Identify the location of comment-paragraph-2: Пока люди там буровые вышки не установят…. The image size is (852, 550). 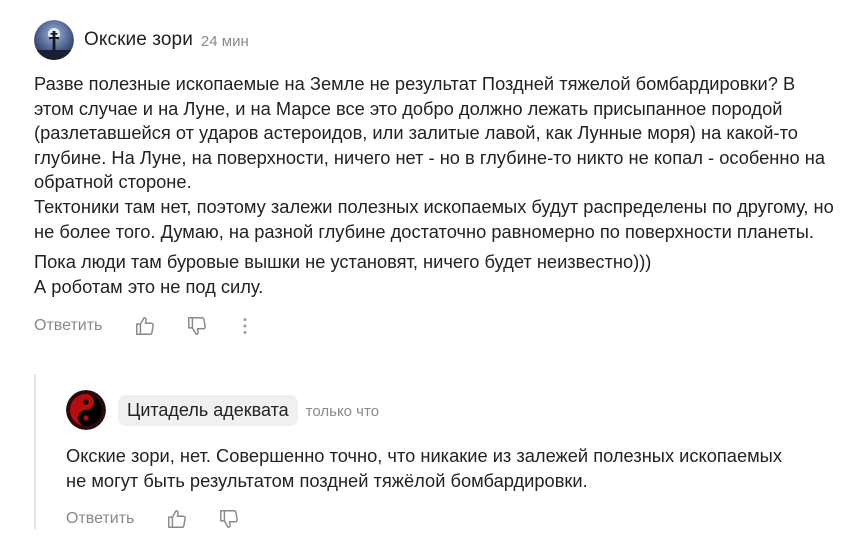
(343, 274).